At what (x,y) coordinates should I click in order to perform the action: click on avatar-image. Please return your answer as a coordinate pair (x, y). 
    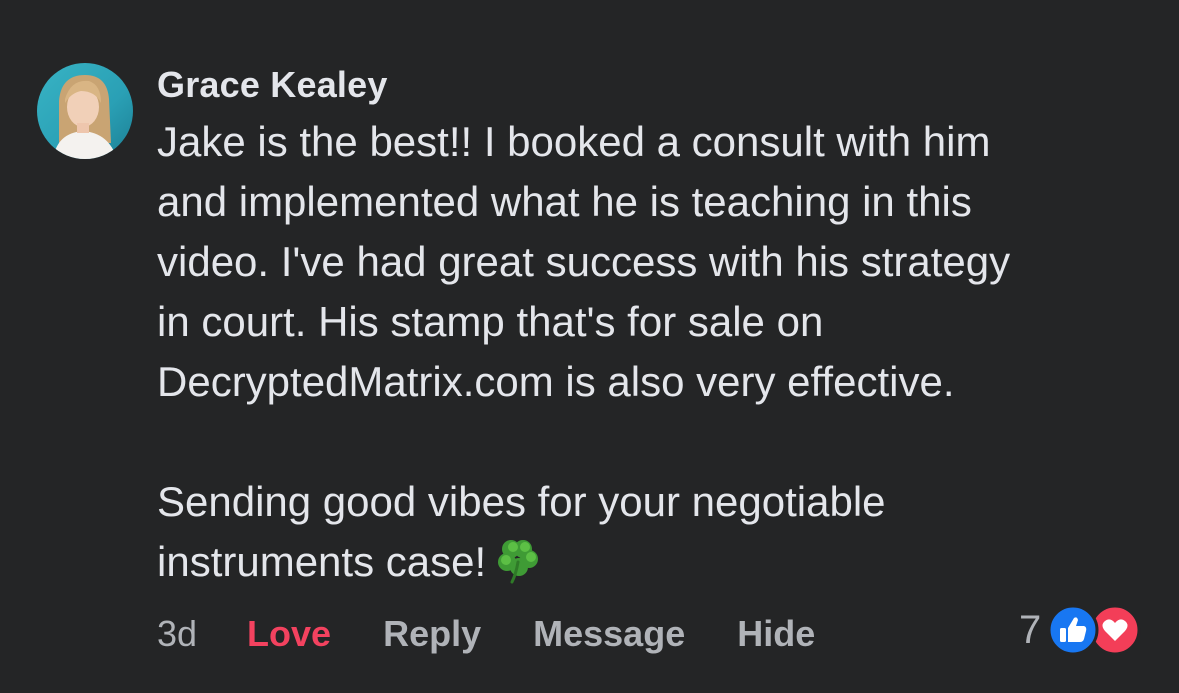
    Looking at the image, I should click on (85, 111).